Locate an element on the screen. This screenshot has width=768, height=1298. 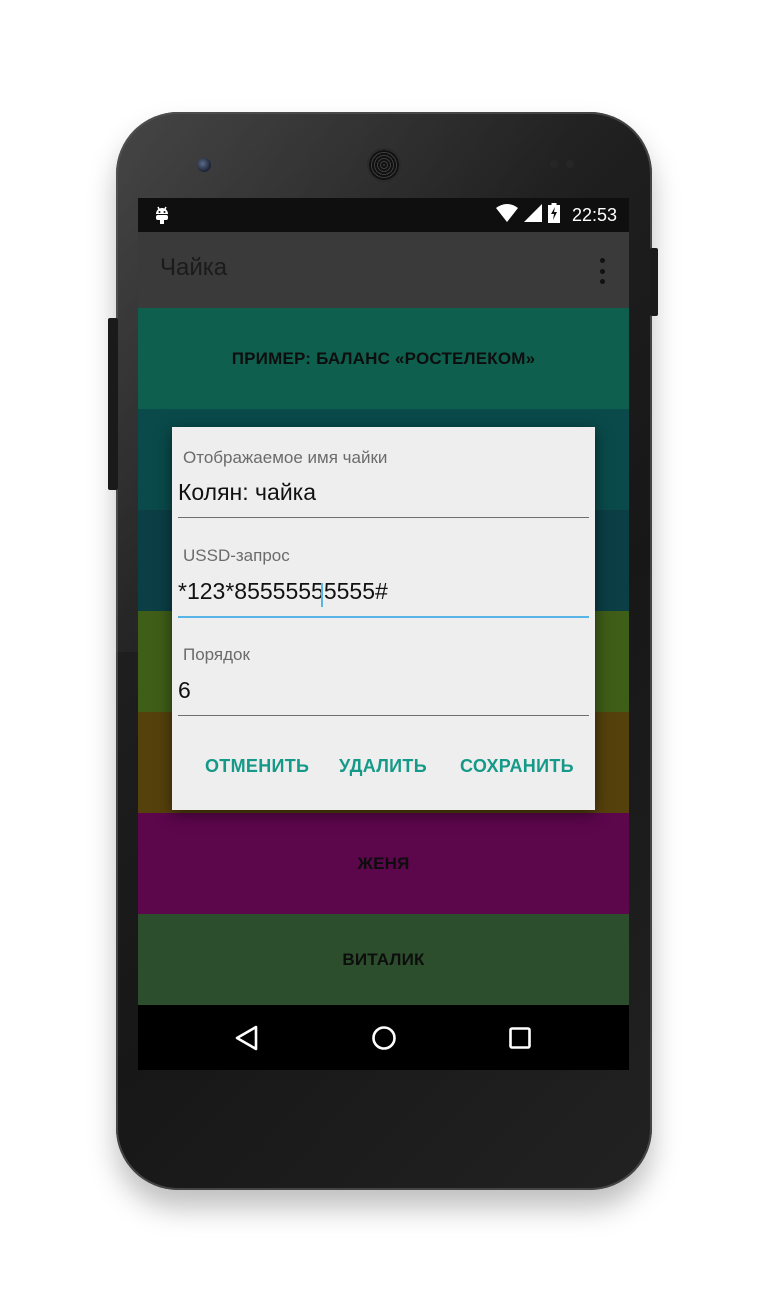
delete-button: УДАЛИТЬ is located at coordinates (383, 766).